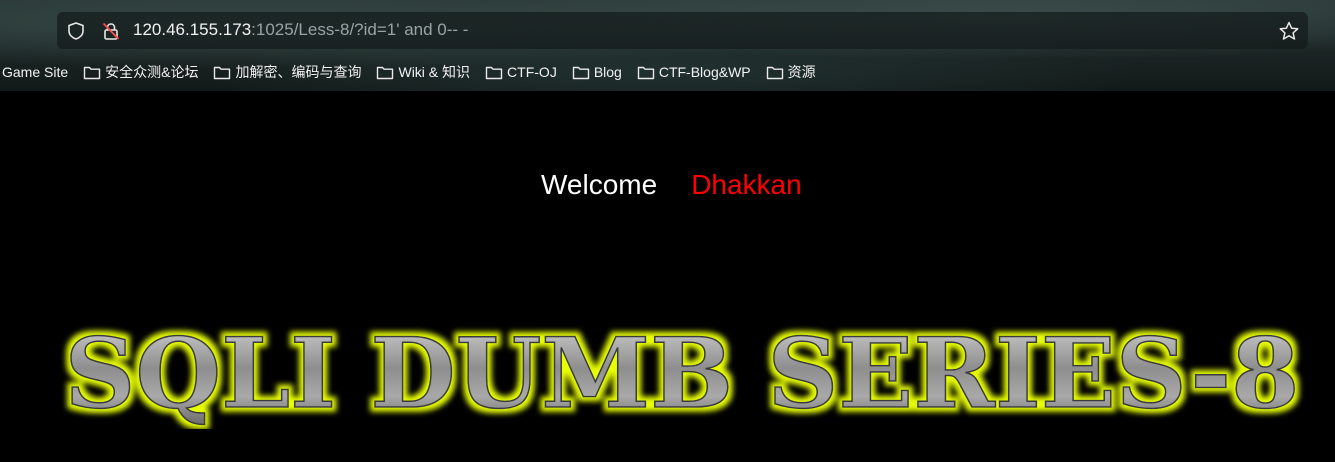  Describe the element at coordinates (607, 72) in the screenshot. I see `bookmark-label: Blog` at that location.